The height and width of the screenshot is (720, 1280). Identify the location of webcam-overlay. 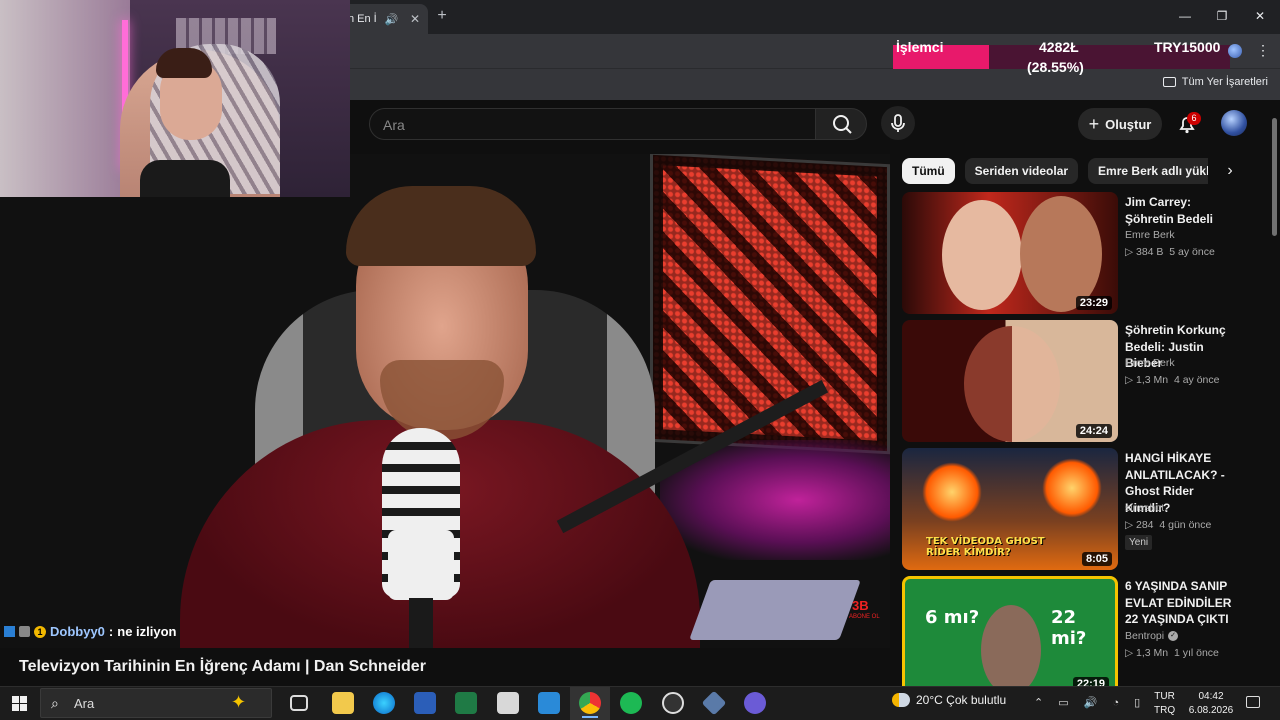
(175, 98).